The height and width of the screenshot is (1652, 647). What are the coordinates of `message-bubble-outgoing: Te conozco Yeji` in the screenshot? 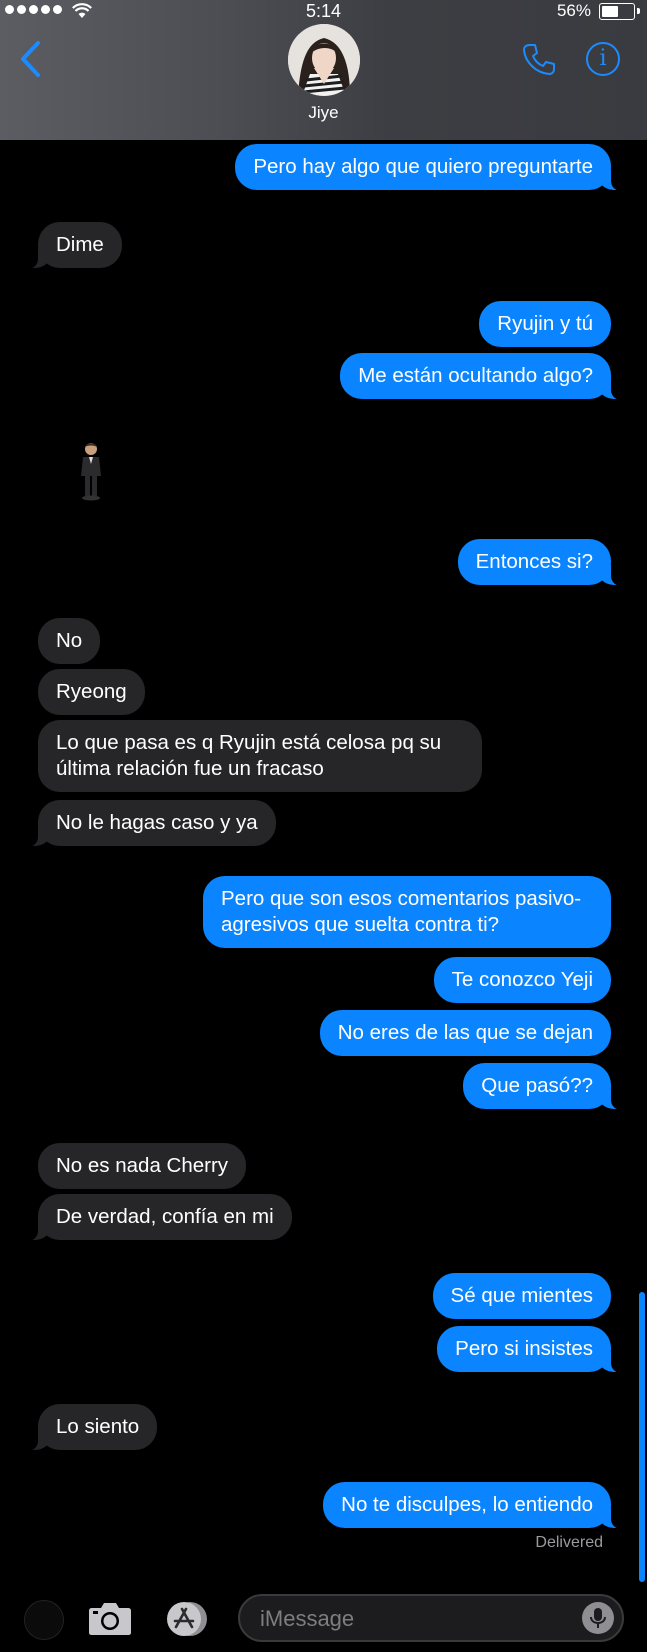 It's located at (522, 980).